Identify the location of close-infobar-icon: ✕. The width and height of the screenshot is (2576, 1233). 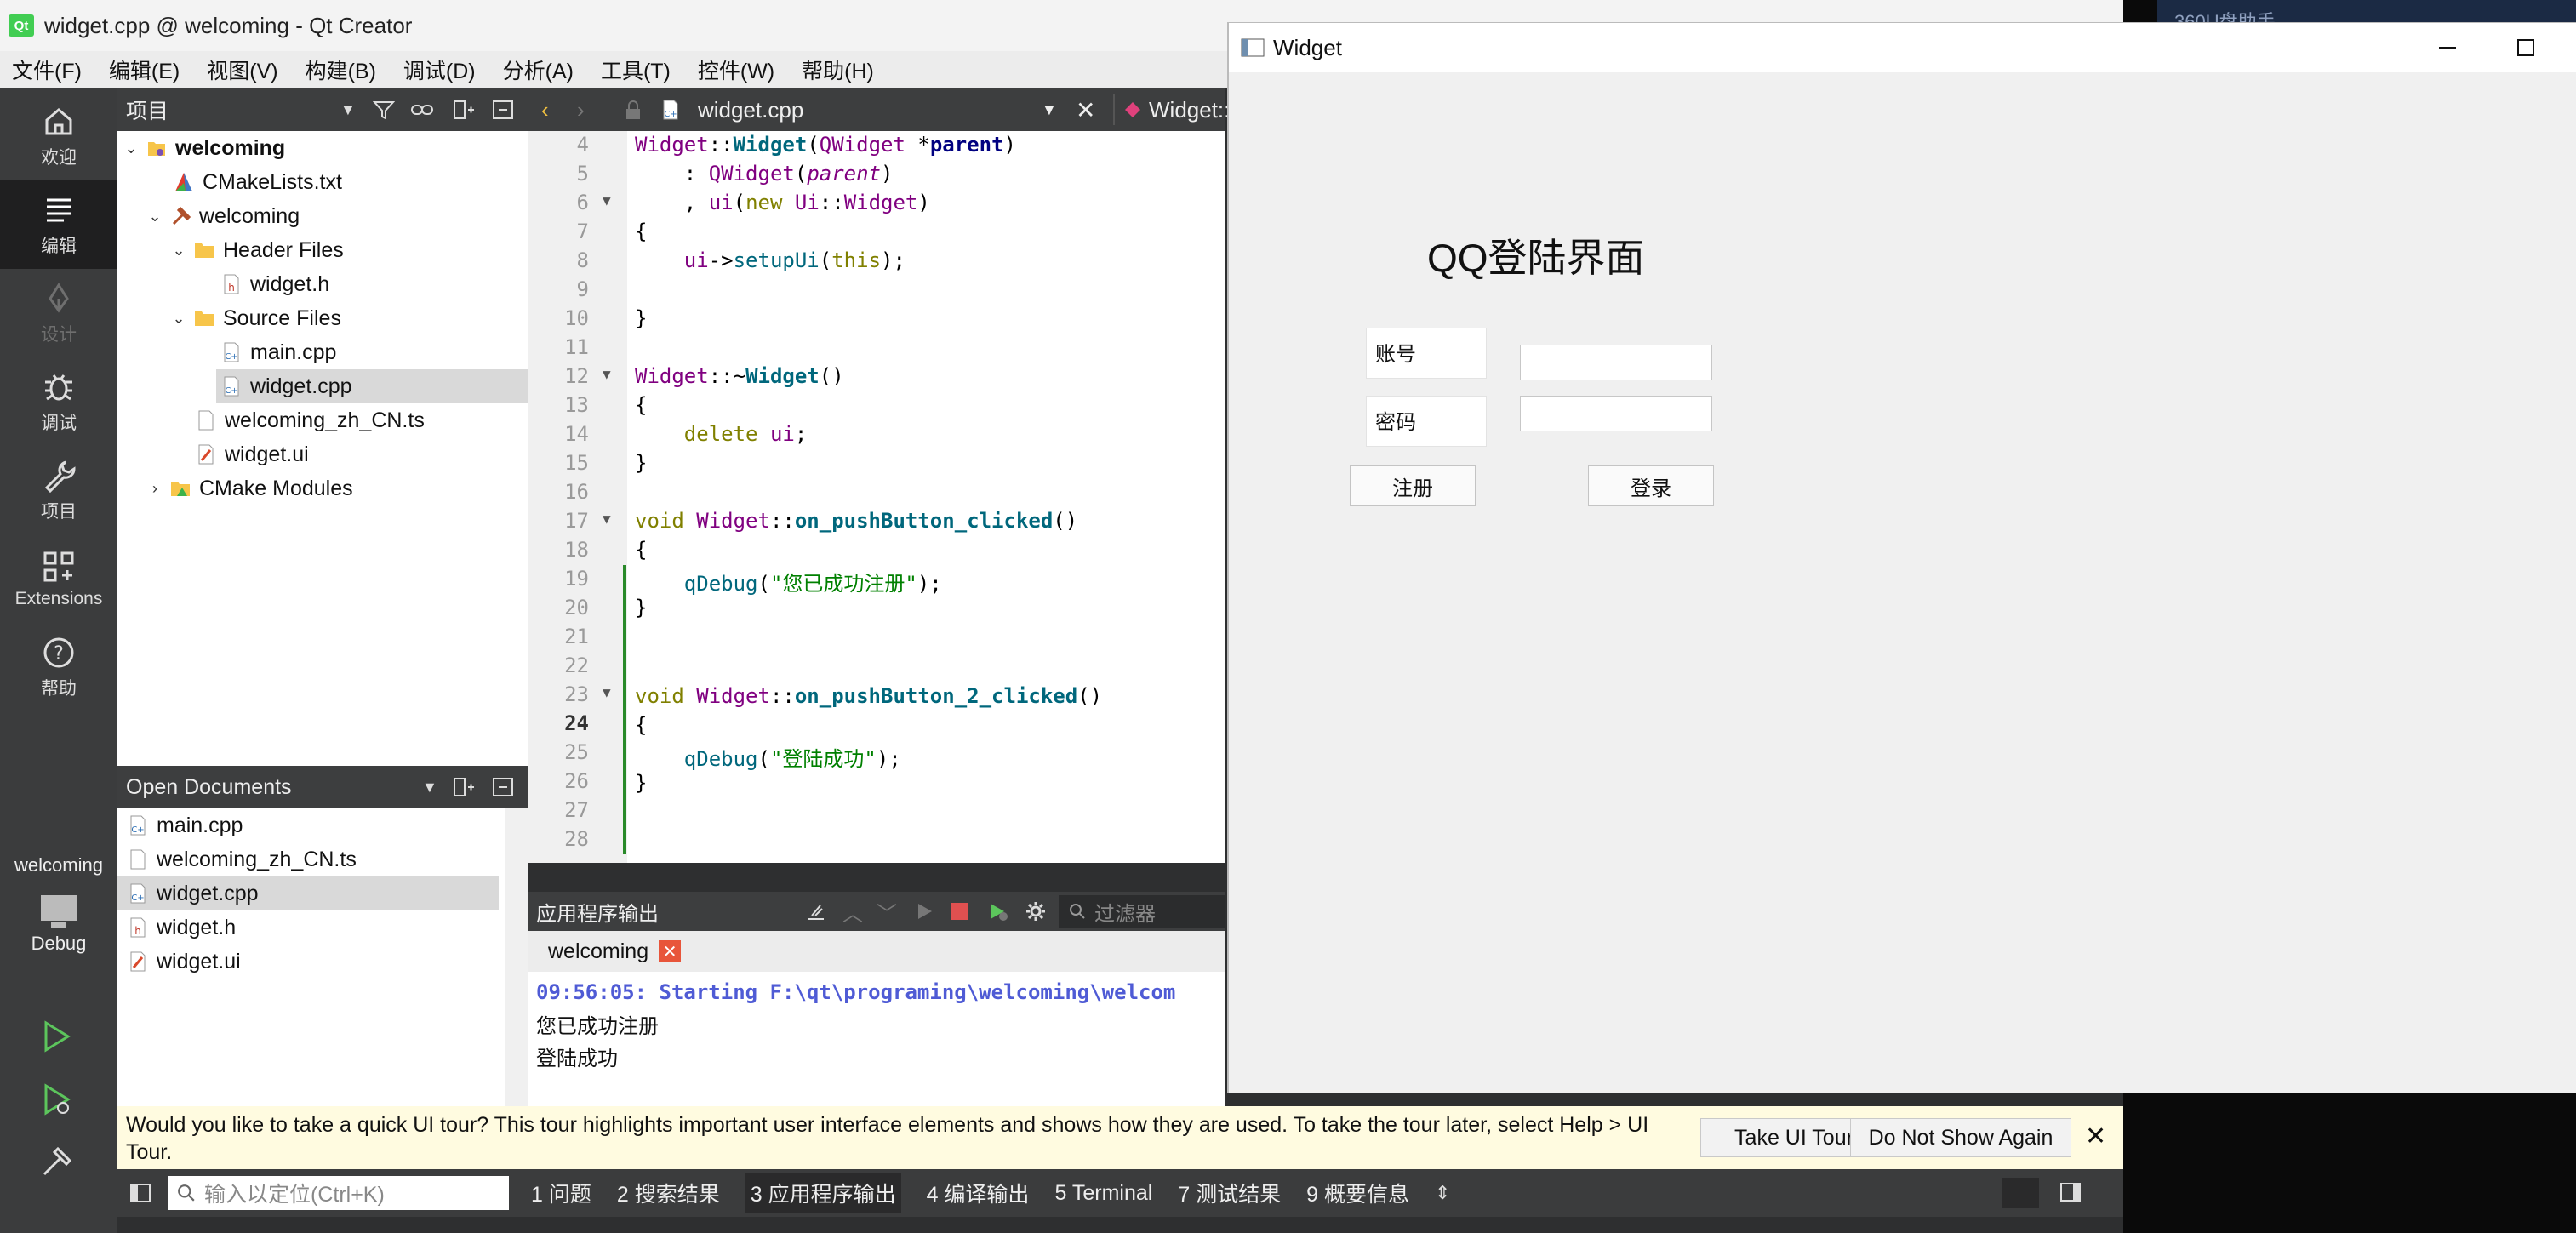
(2095, 1137).